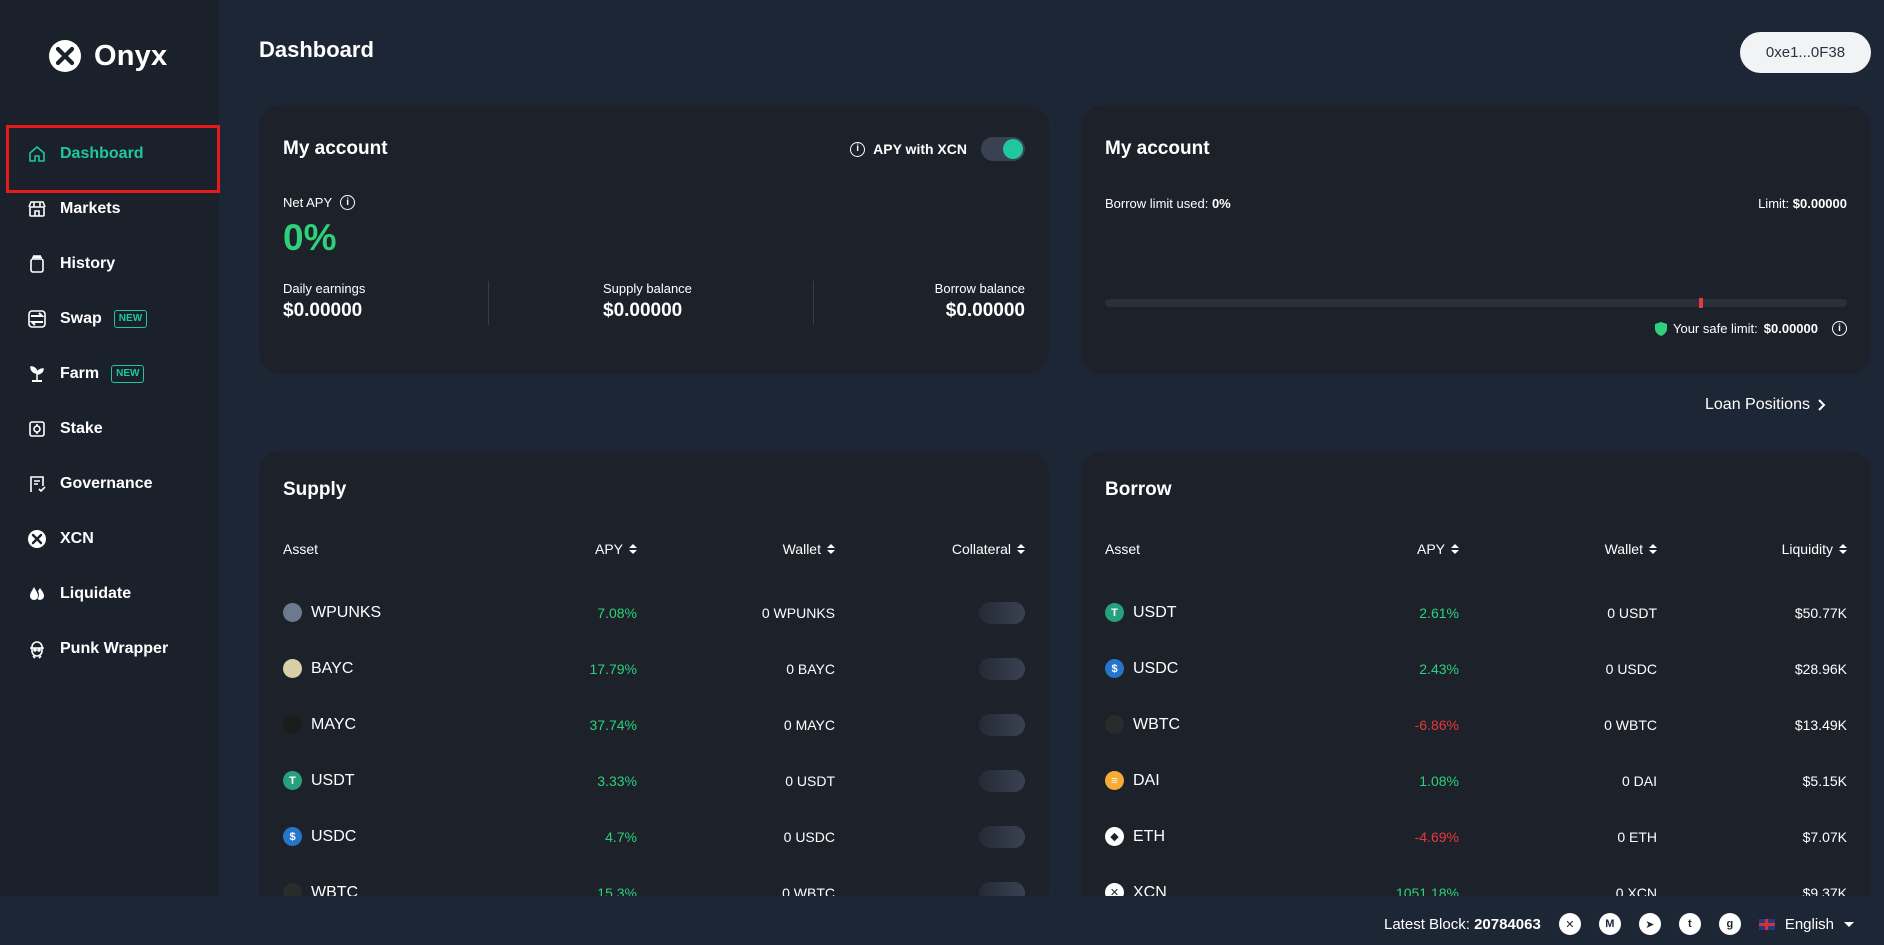  I want to click on loan-positions-link: Loan Positions, so click(1765, 405).